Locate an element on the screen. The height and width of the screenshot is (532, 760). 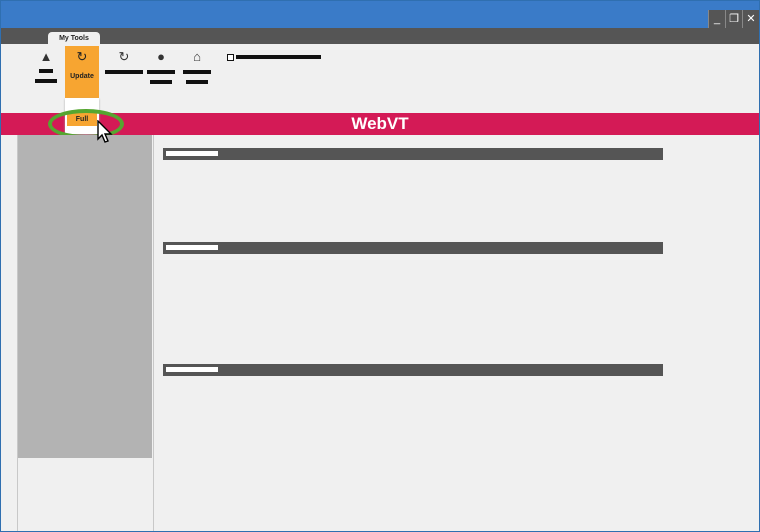
search-input is located at coordinates (278, 57).